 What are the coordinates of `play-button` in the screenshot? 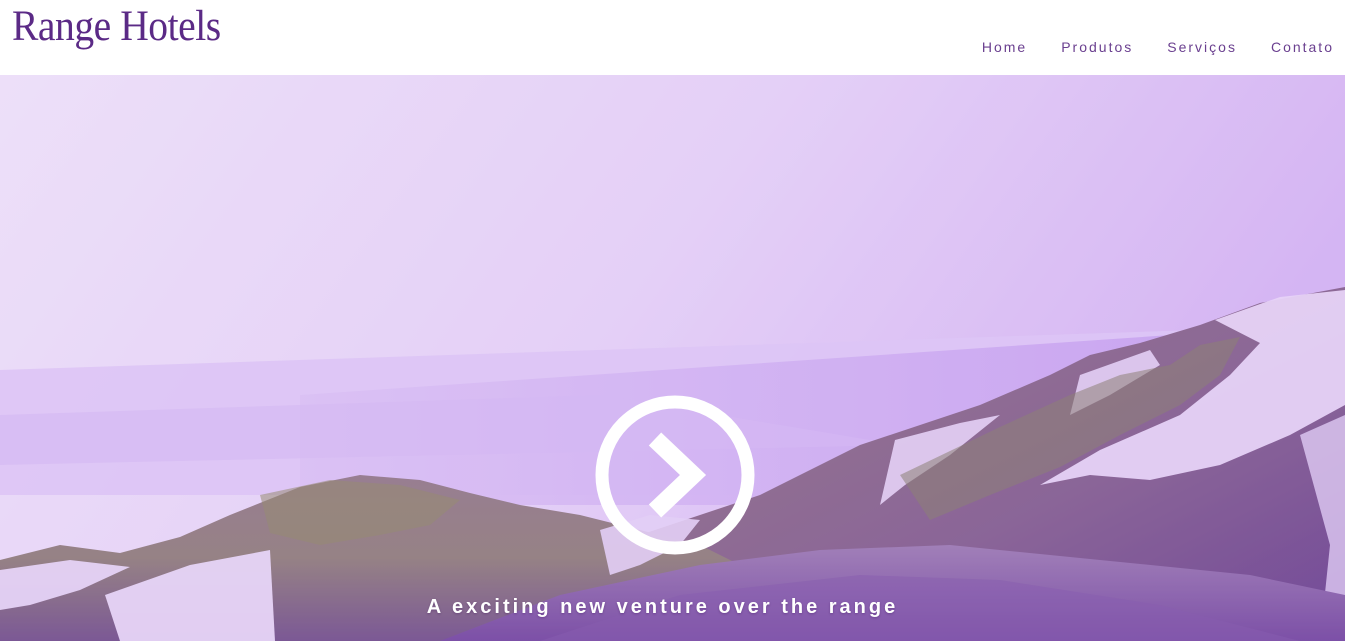 It's located at (675, 475).